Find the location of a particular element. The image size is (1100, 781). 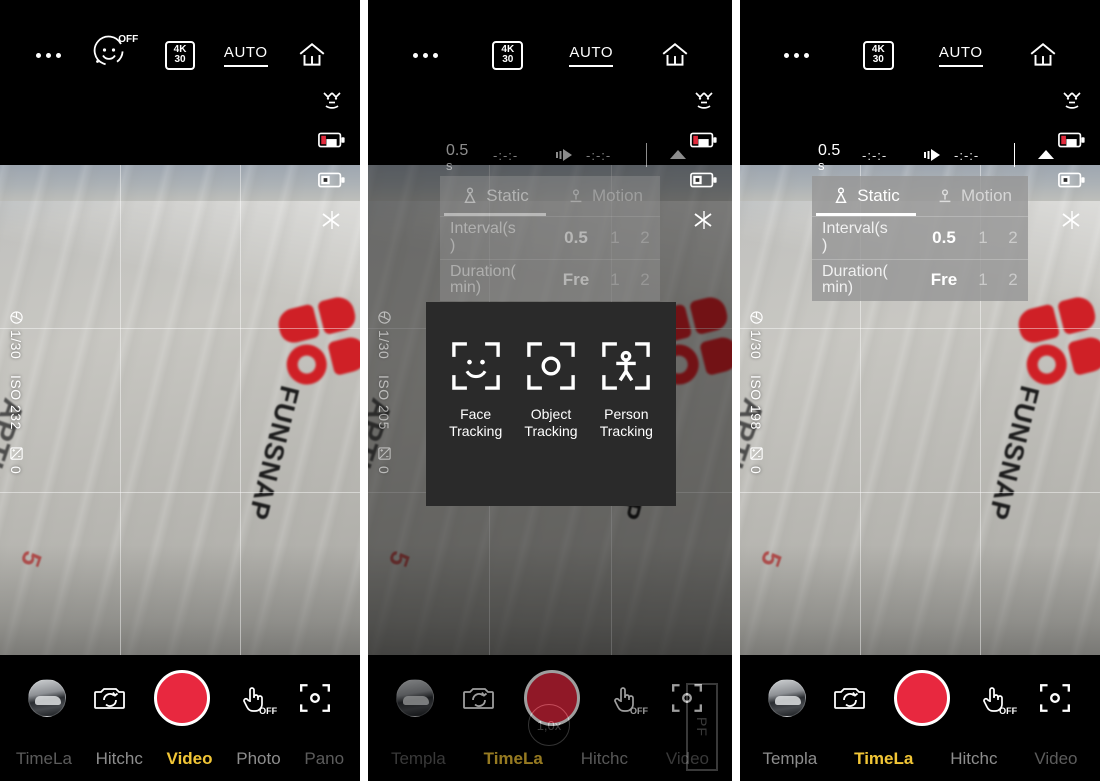

static-tripod-icon is located at coordinates (470, 195).